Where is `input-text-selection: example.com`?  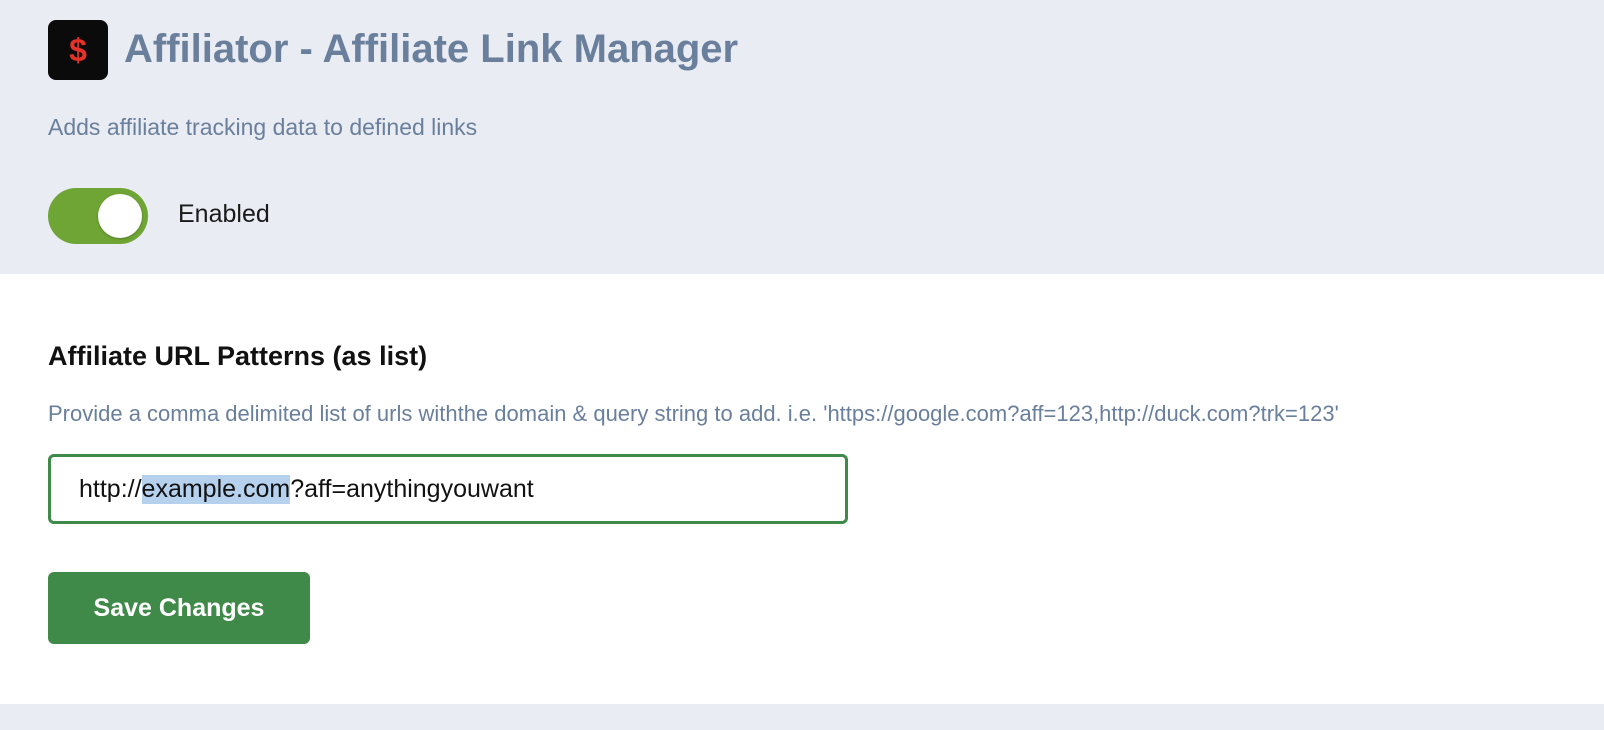
input-text-selection: example.com is located at coordinates (216, 489).